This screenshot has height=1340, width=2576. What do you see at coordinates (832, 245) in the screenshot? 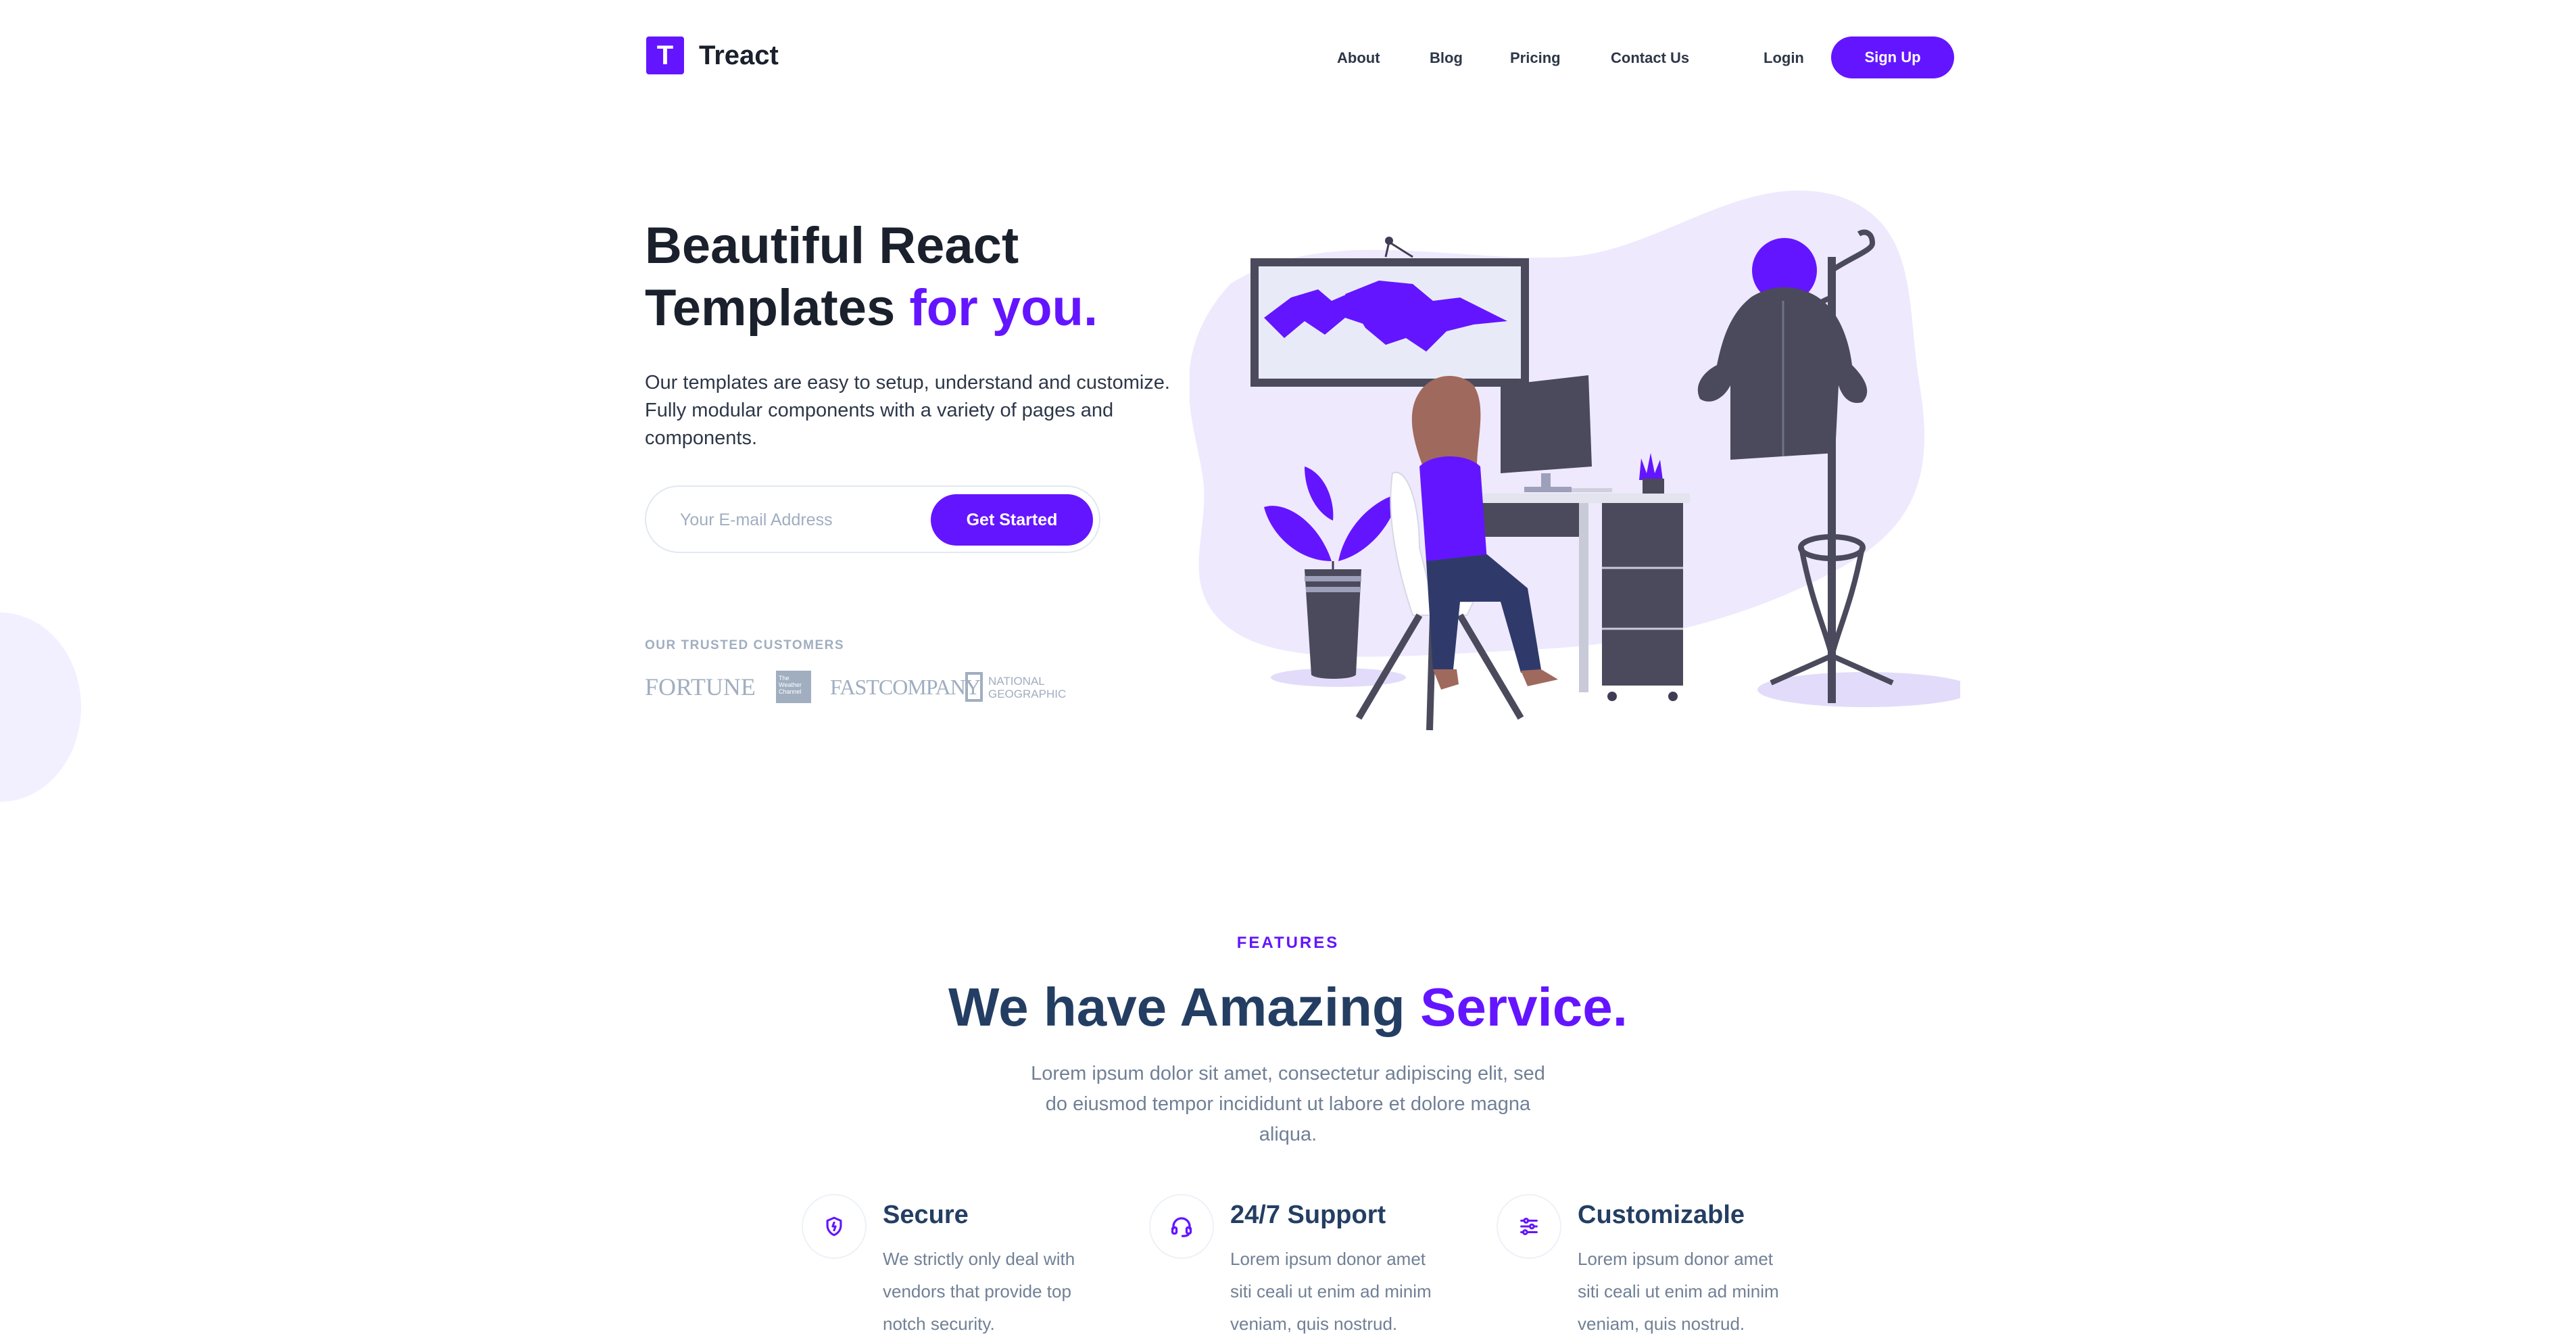
I see `hero-title-line1: Beautiful React` at bounding box center [832, 245].